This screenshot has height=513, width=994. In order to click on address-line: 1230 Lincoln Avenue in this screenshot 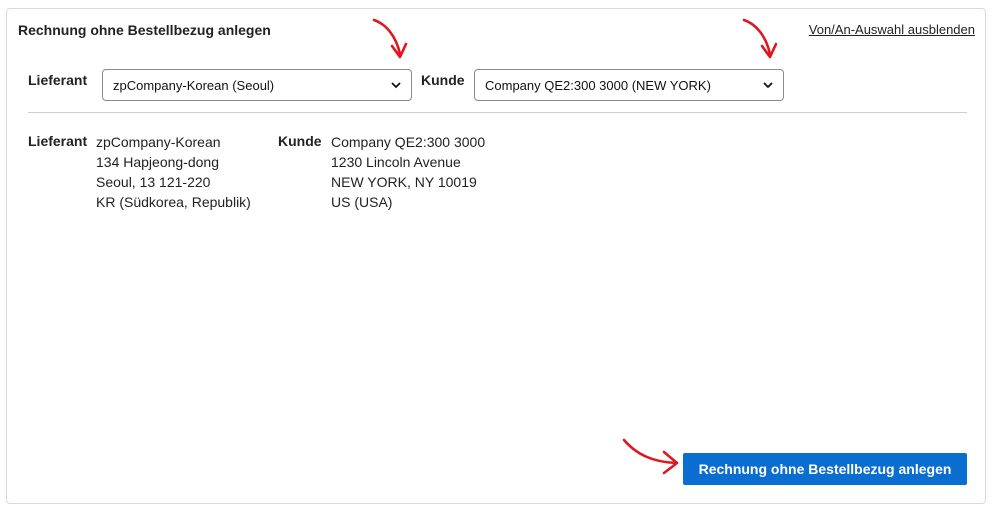, I will do `click(396, 162)`.